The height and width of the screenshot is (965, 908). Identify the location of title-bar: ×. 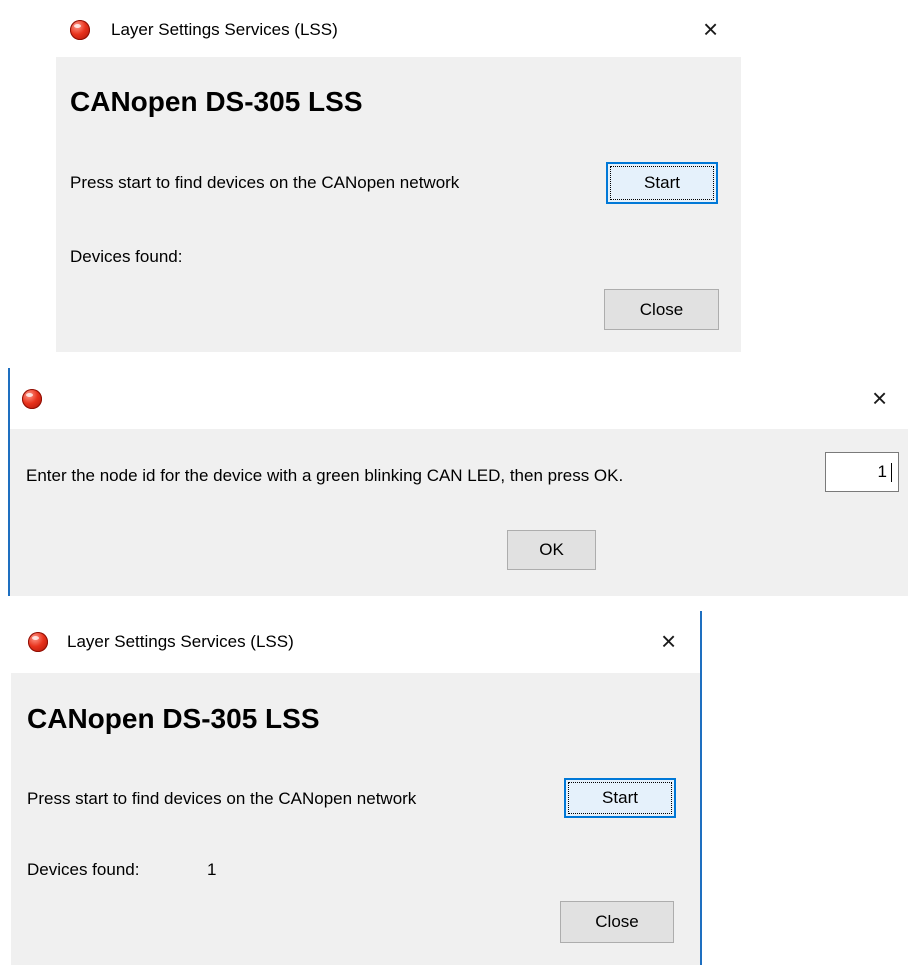
(459, 398).